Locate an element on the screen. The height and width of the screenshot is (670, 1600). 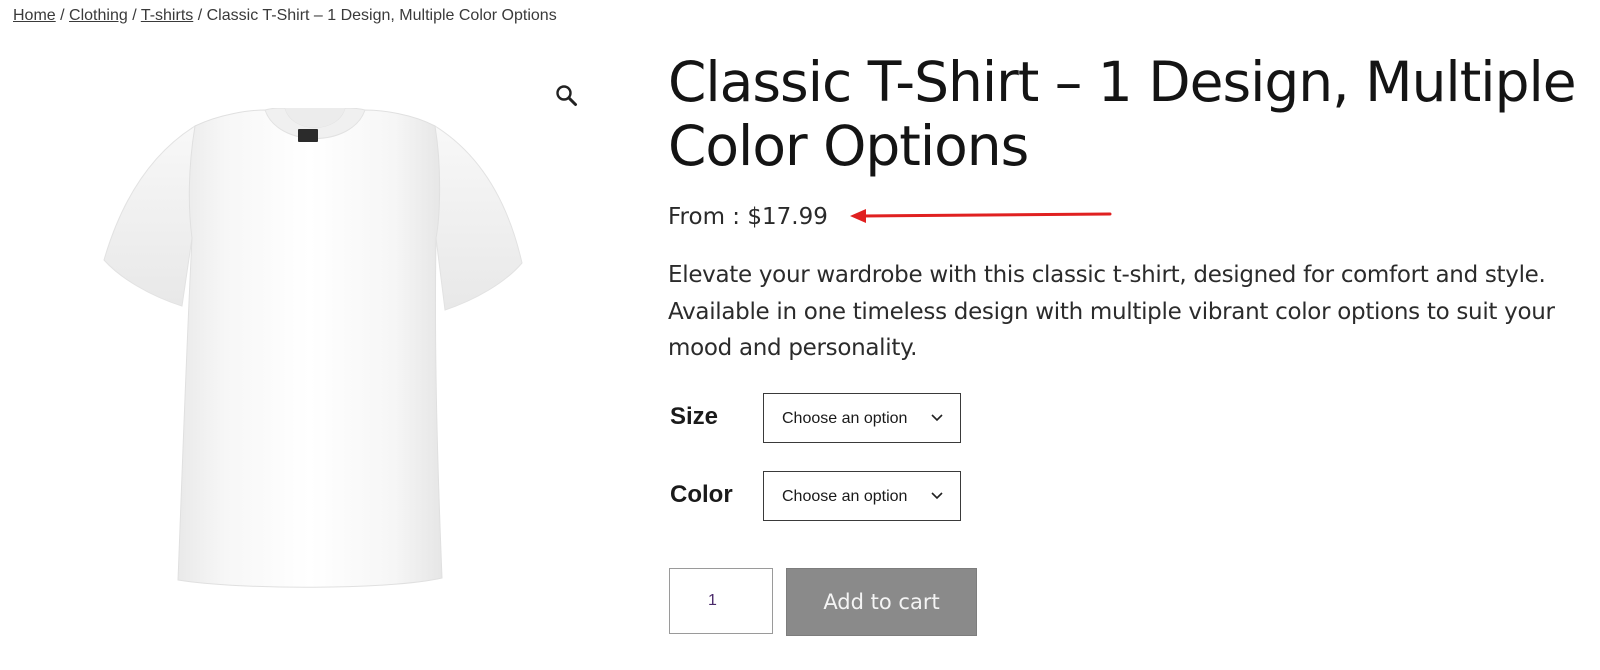
size-select-value: Choose an option is located at coordinates (845, 418).